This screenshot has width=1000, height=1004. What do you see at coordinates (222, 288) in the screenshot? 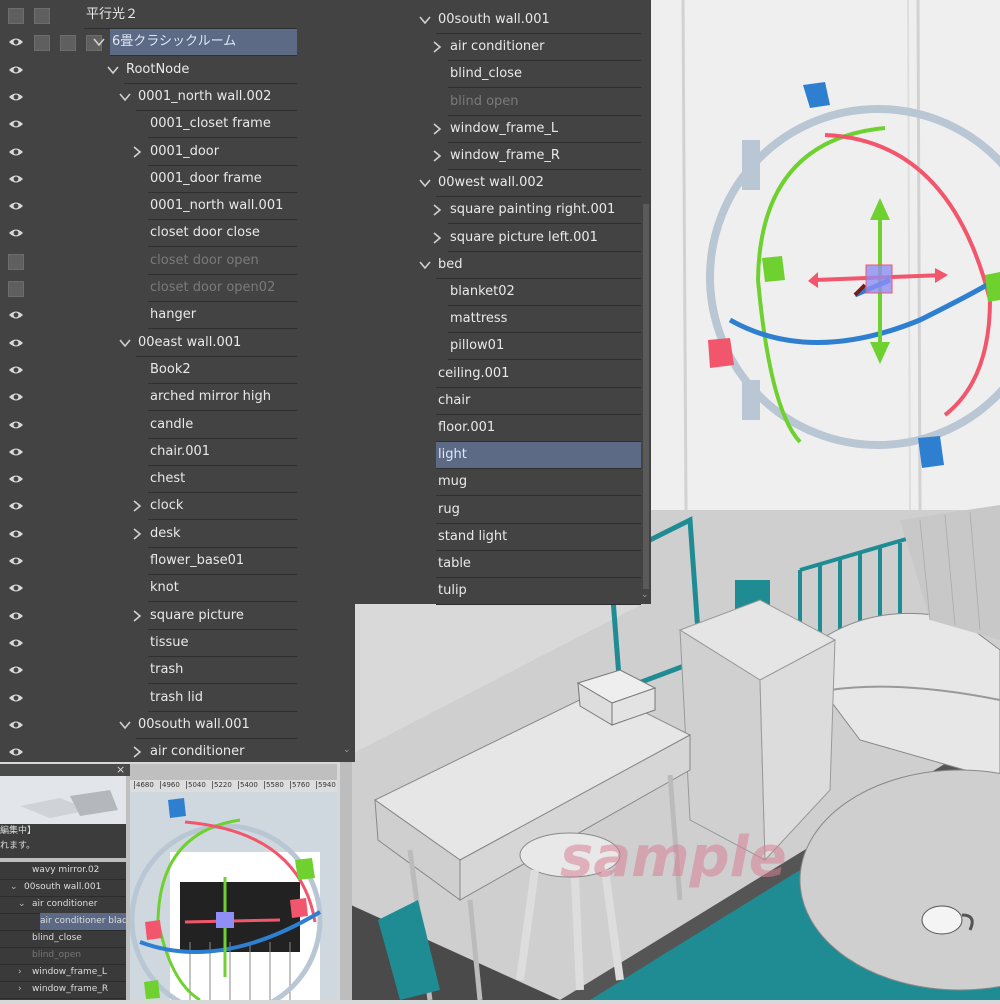
I see `tree-item-label: closet door open02` at bounding box center [222, 288].